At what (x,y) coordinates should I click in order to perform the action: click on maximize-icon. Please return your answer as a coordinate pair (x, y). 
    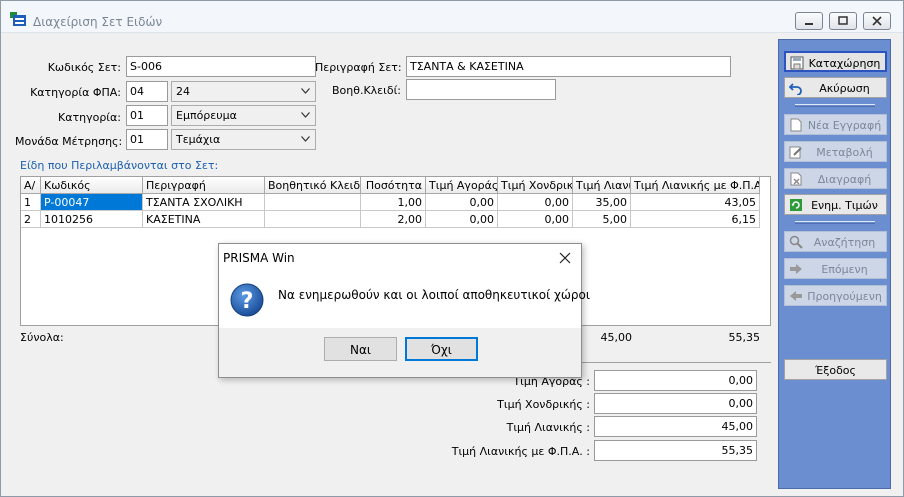
    Looking at the image, I should click on (843, 20).